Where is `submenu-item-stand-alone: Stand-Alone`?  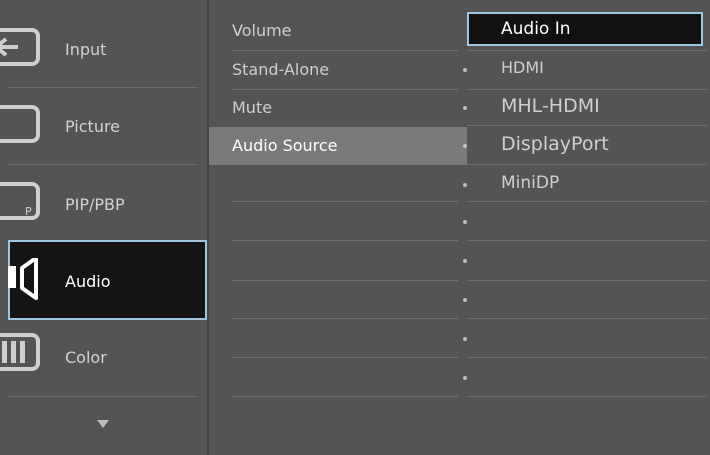
submenu-item-stand-alone: Stand-Alone is located at coordinates (338, 70).